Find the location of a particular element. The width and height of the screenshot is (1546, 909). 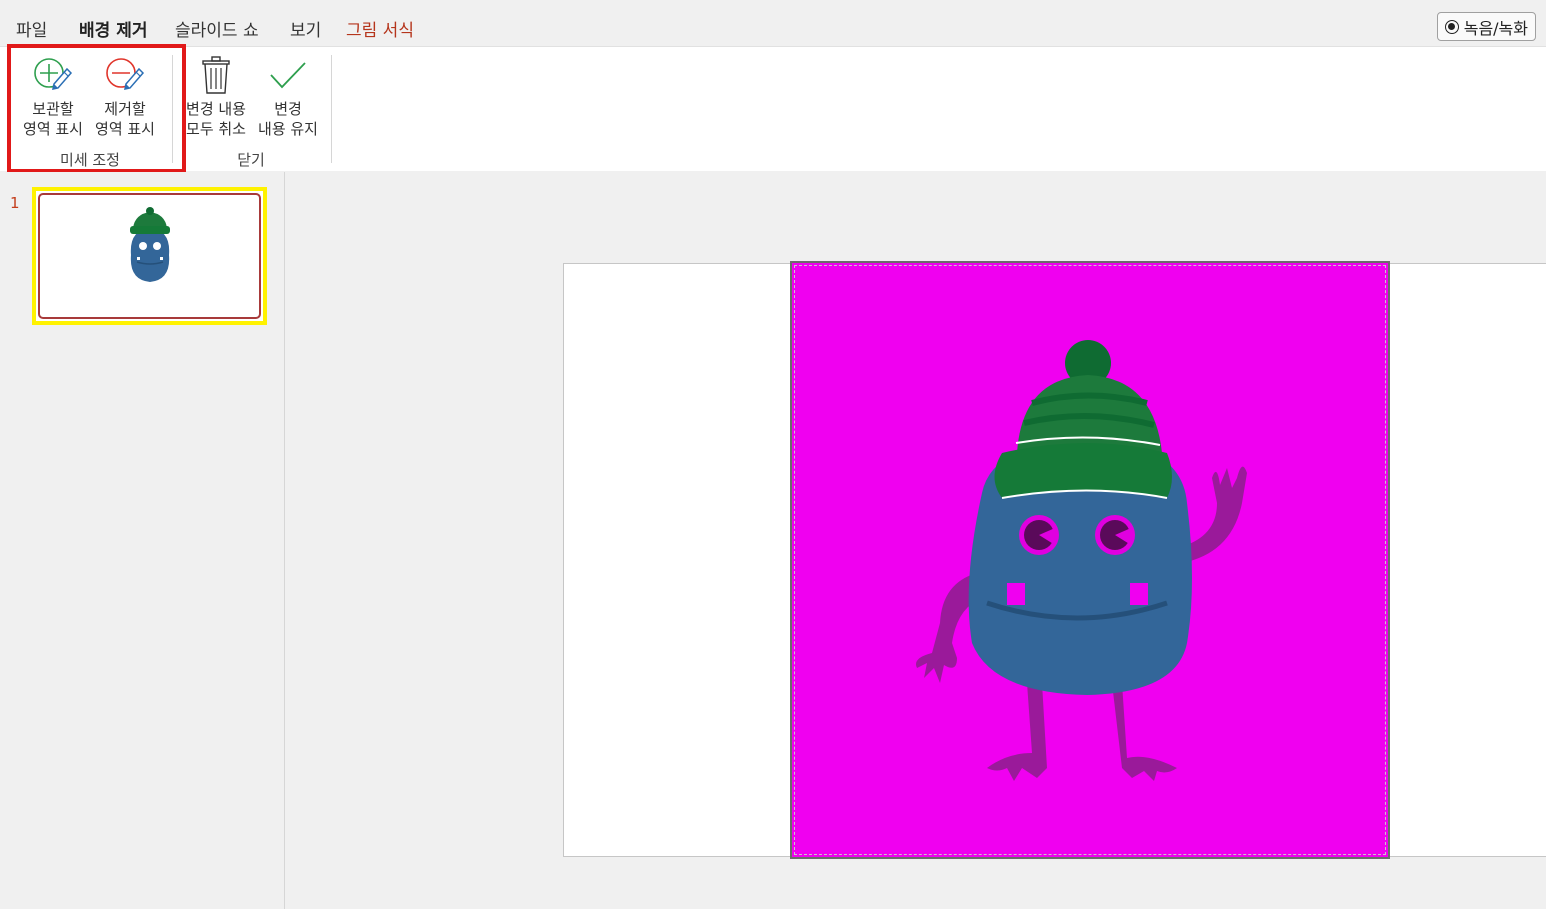

minus-pencil-icon is located at coordinates (125, 74).